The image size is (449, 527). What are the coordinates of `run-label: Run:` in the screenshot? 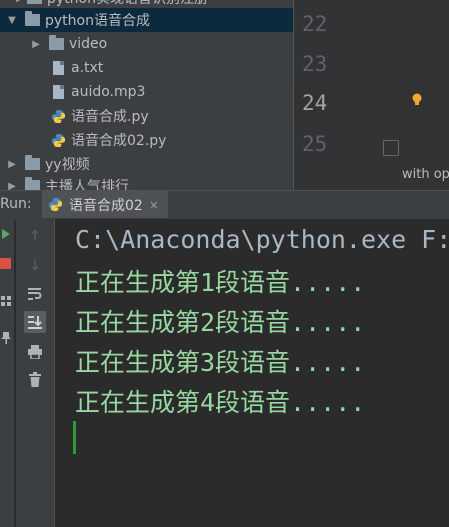 It's located at (16, 204).